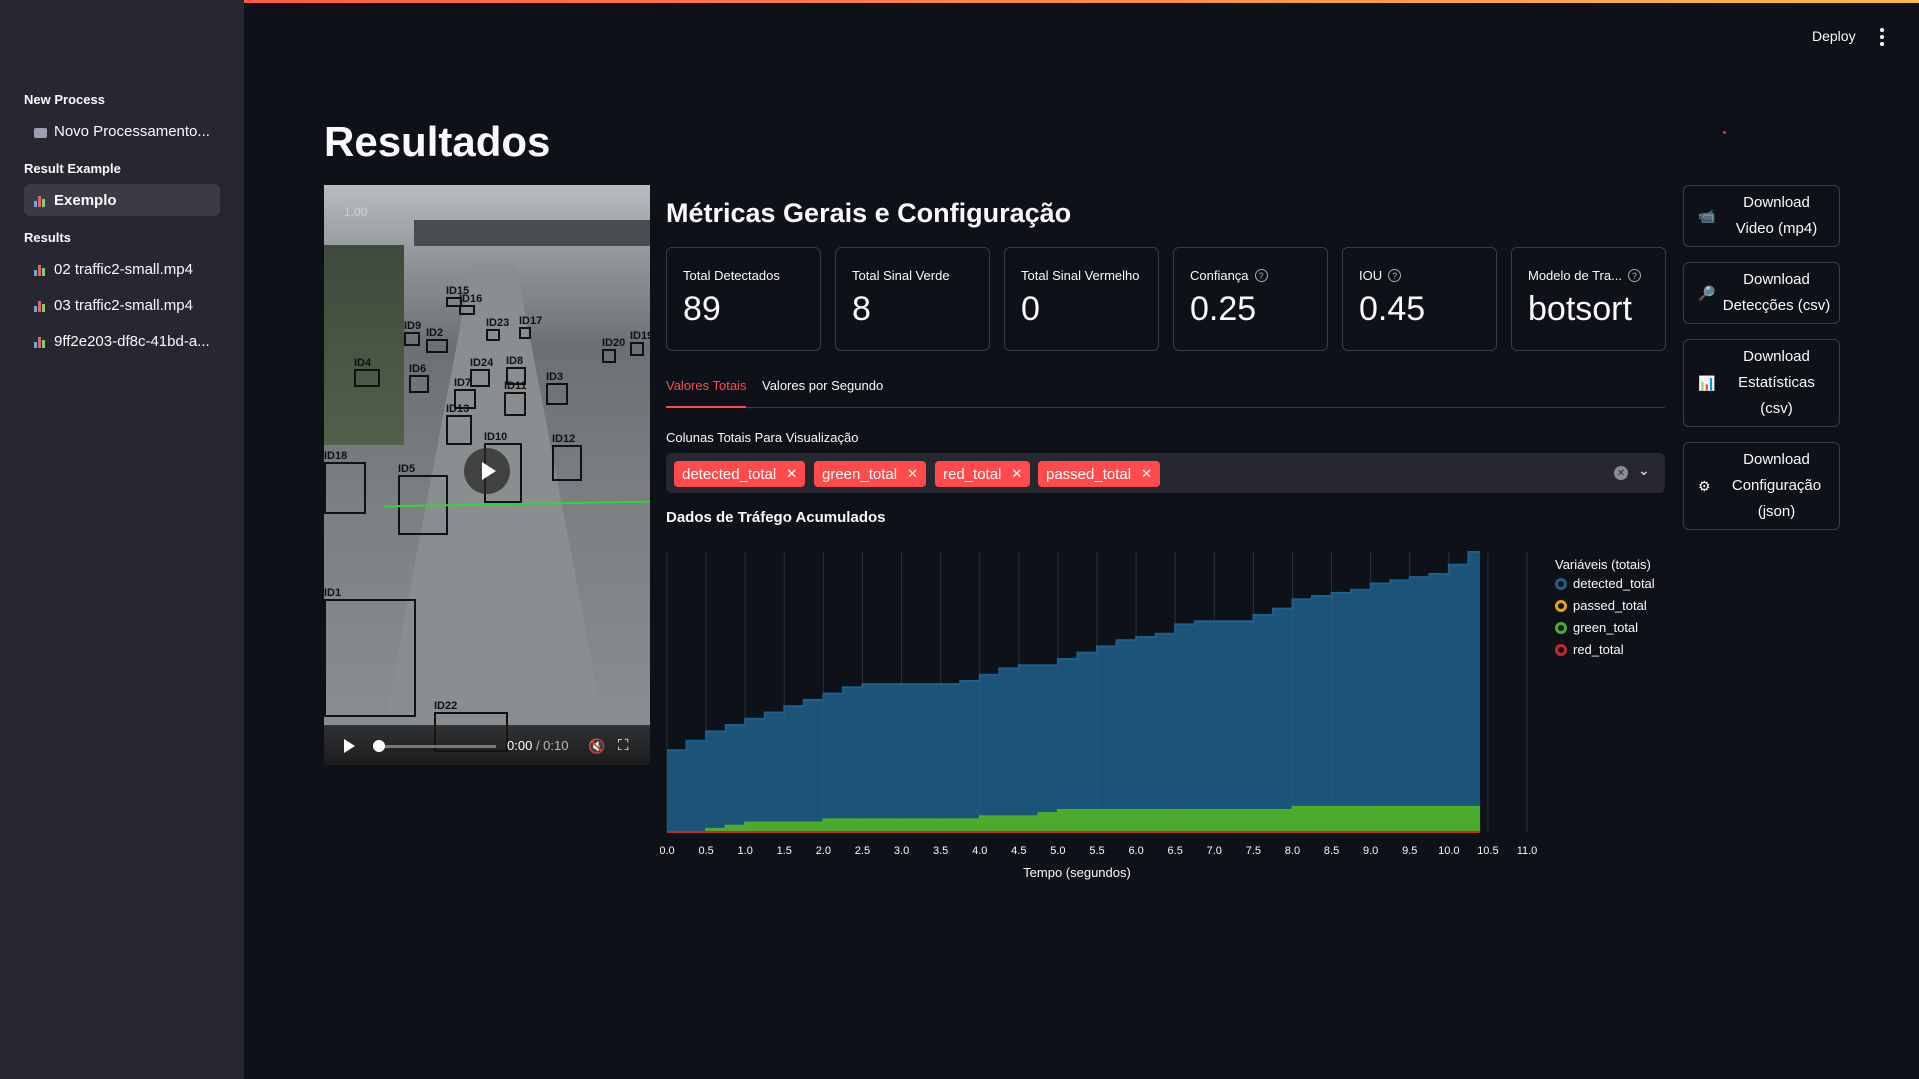 The height and width of the screenshot is (1079, 1919). I want to click on x-tick-label: 9.0, so click(1370, 851).